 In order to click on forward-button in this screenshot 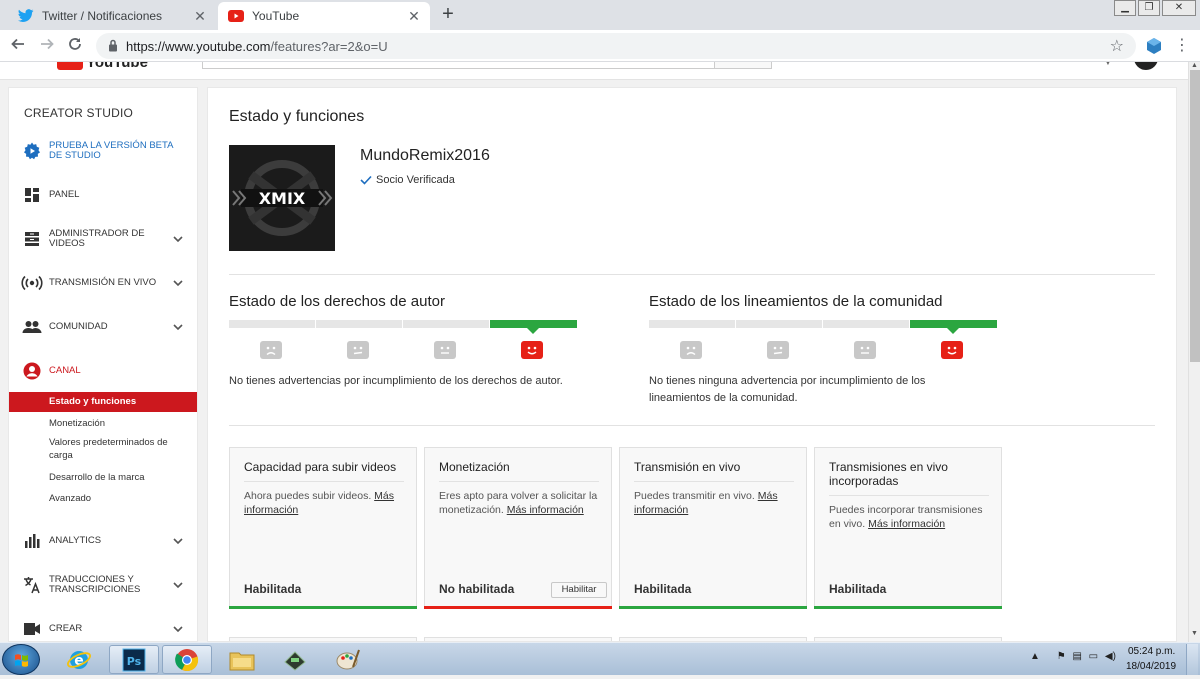, I will do `click(47, 46)`.